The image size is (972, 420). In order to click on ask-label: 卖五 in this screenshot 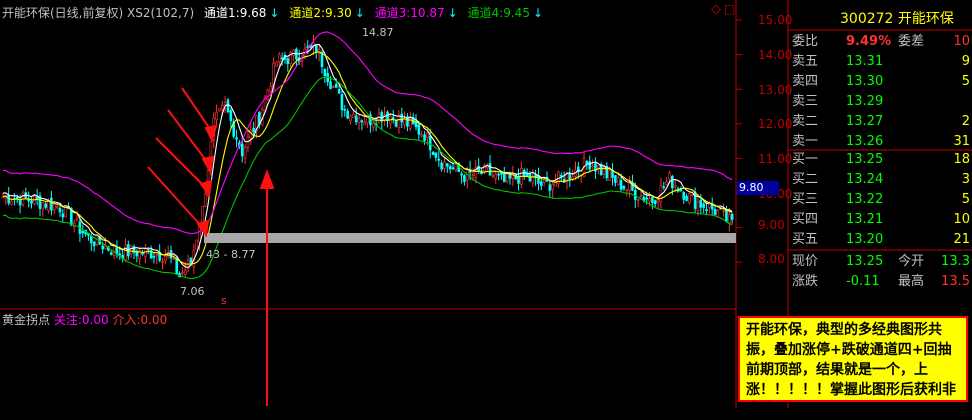, I will do `click(805, 61)`.